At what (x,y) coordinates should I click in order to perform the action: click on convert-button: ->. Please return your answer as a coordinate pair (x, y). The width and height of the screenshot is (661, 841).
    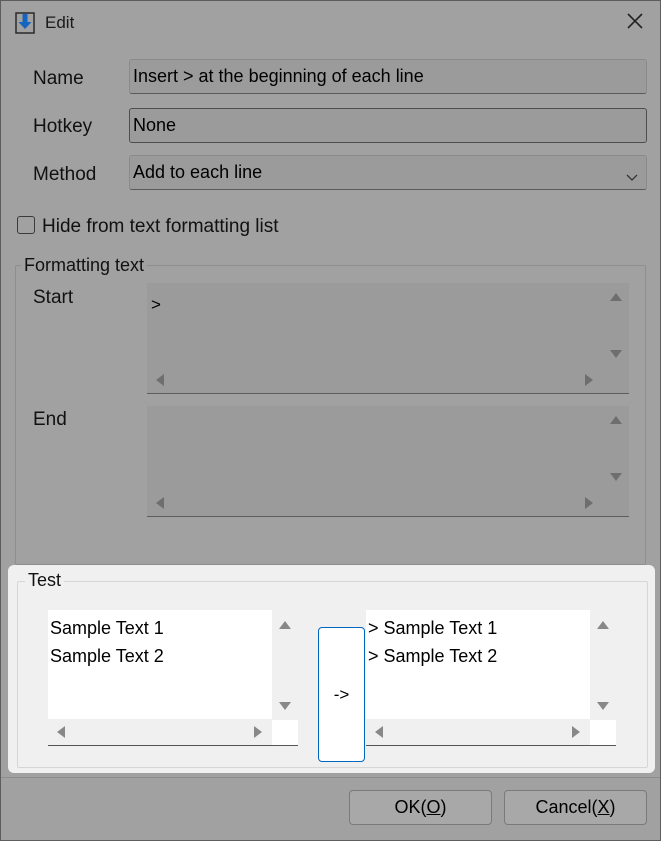
    Looking at the image, I should click on (341, 694).